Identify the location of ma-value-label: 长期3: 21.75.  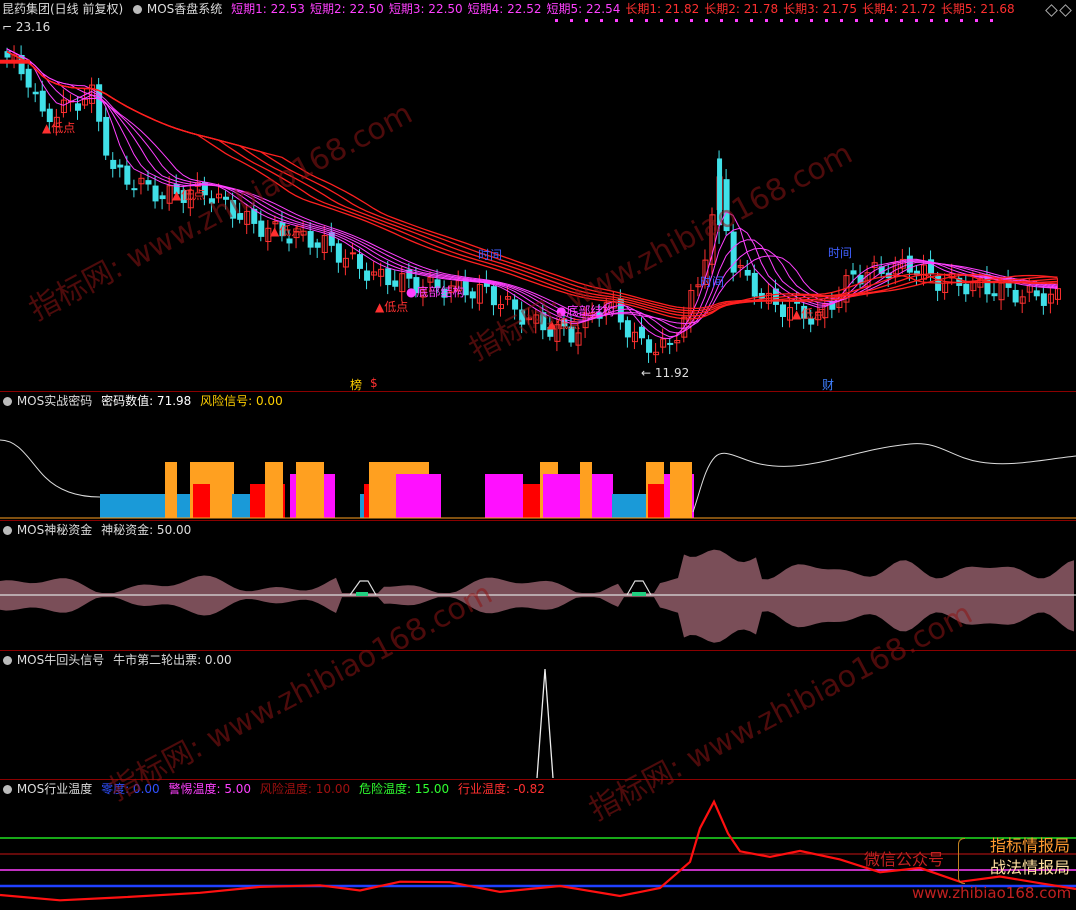
(820, 9).